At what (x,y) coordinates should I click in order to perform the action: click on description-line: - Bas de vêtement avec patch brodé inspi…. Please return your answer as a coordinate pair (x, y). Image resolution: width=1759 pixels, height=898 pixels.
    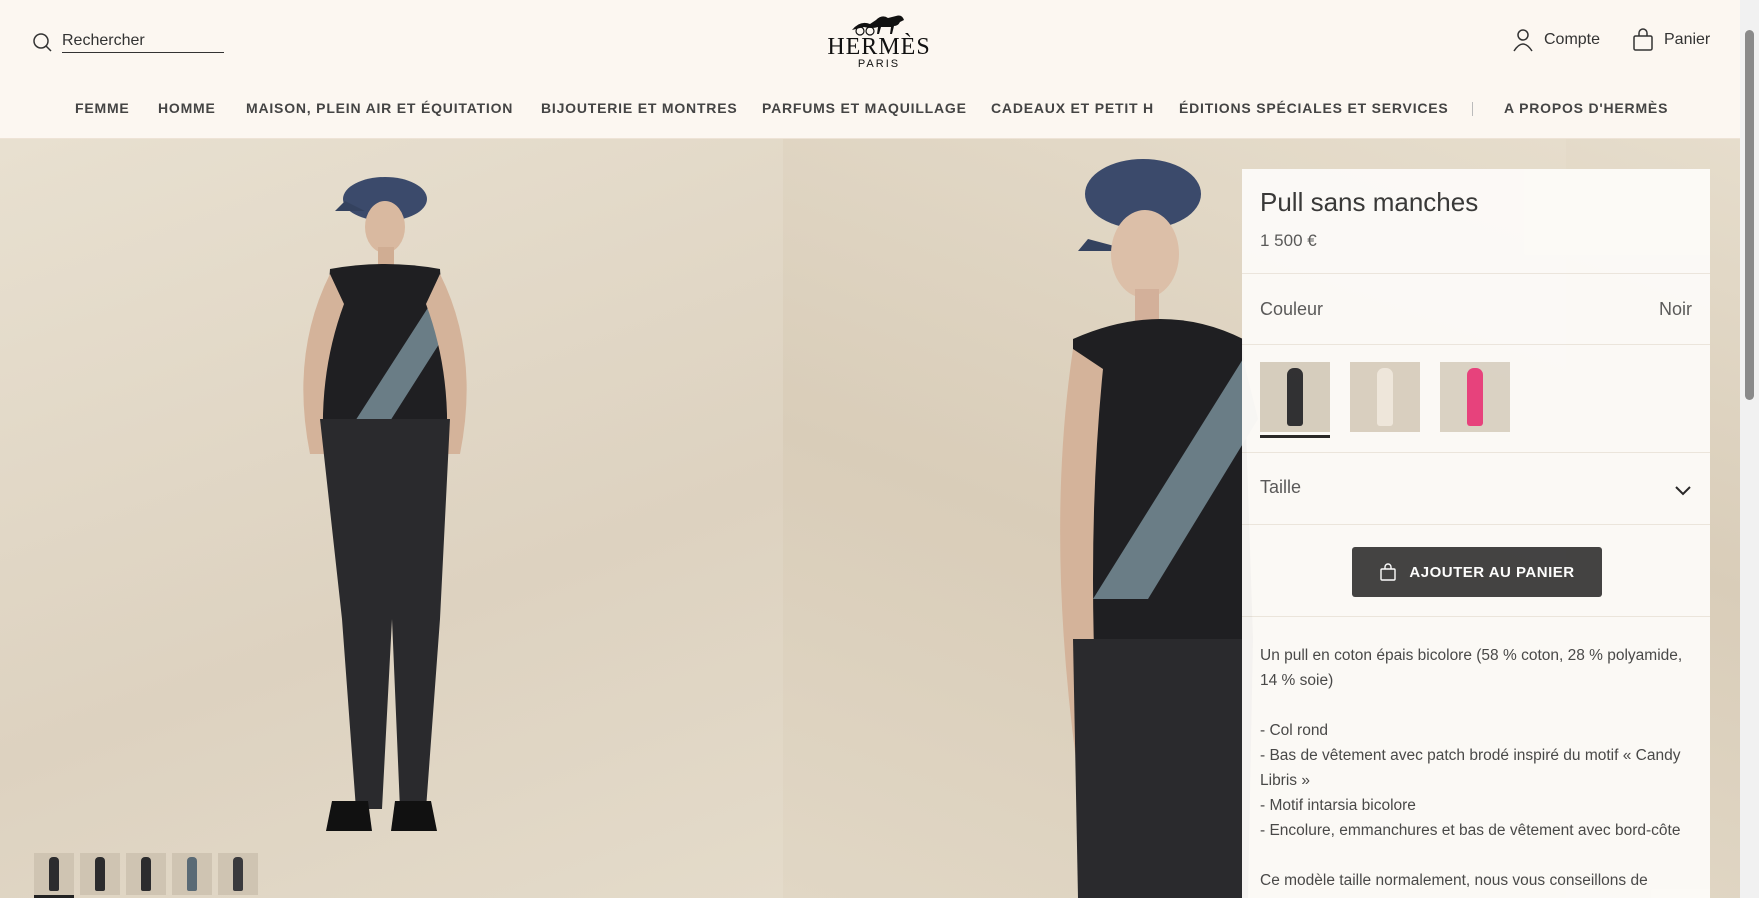
    Looking at the image, I should click on (1470, 768).